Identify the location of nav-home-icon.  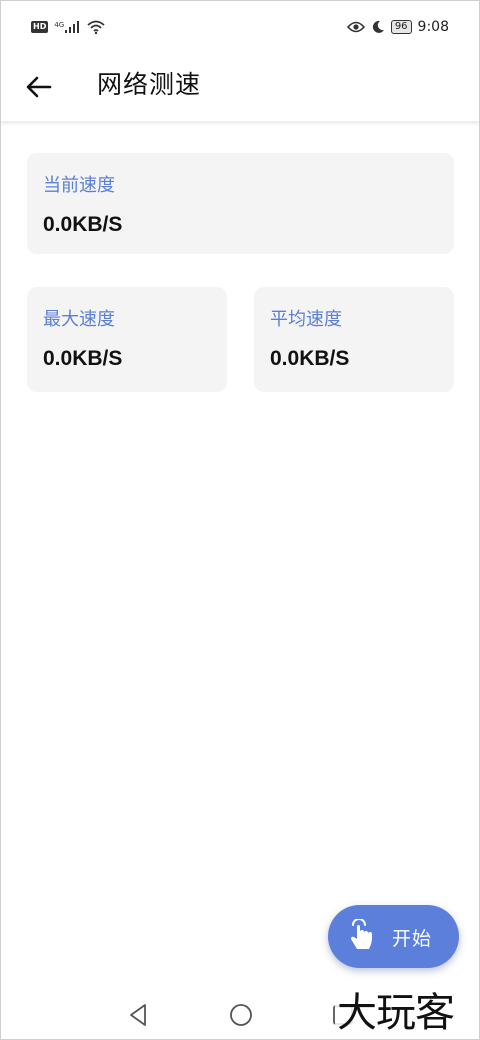
(241, 1015).